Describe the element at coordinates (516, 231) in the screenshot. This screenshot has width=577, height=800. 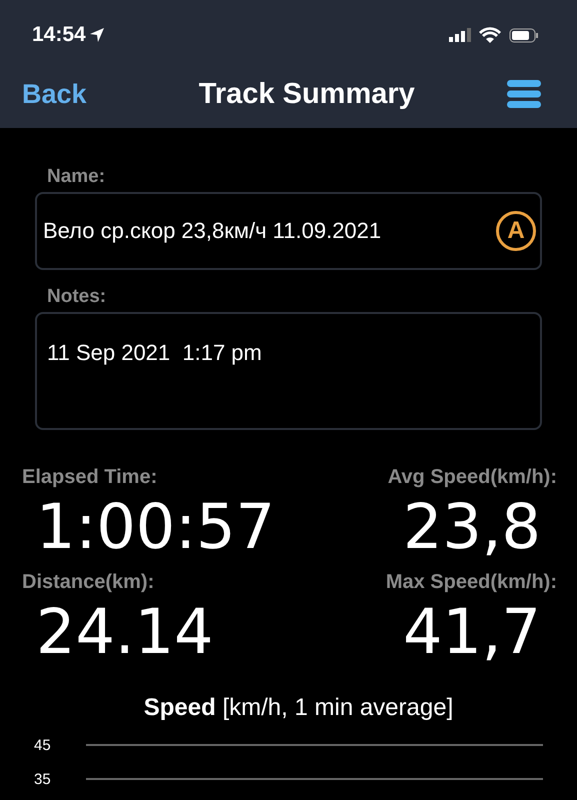
I see `auto-name-button: A` at that location.